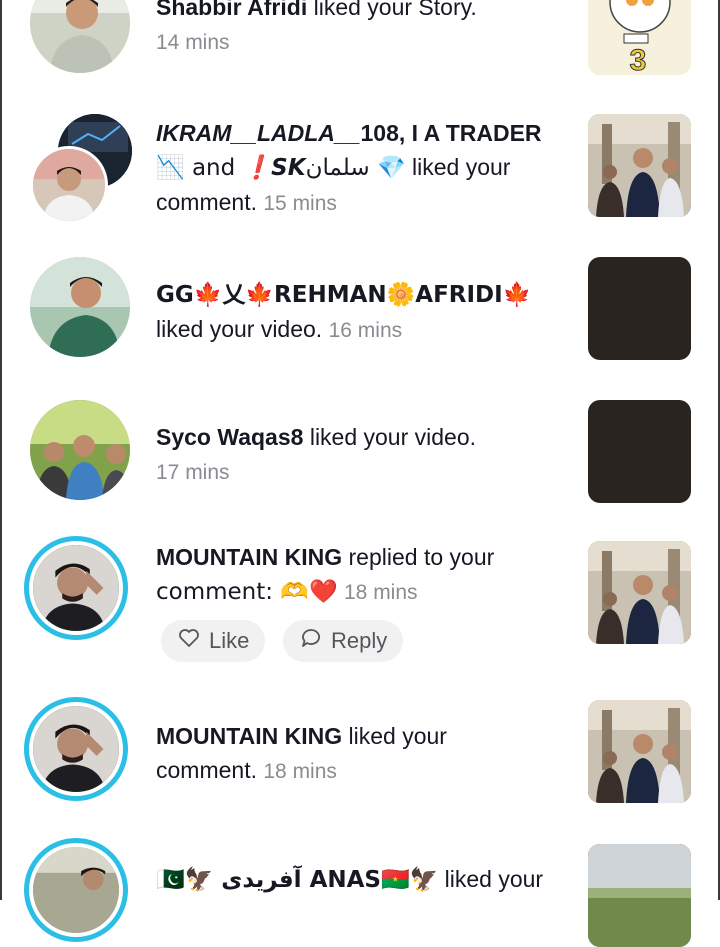 This screenshot has height=947, width=720. Describe the element at coordinates (300, 203) in the screenshot. I see `timestamp: 15 mins` at that location.